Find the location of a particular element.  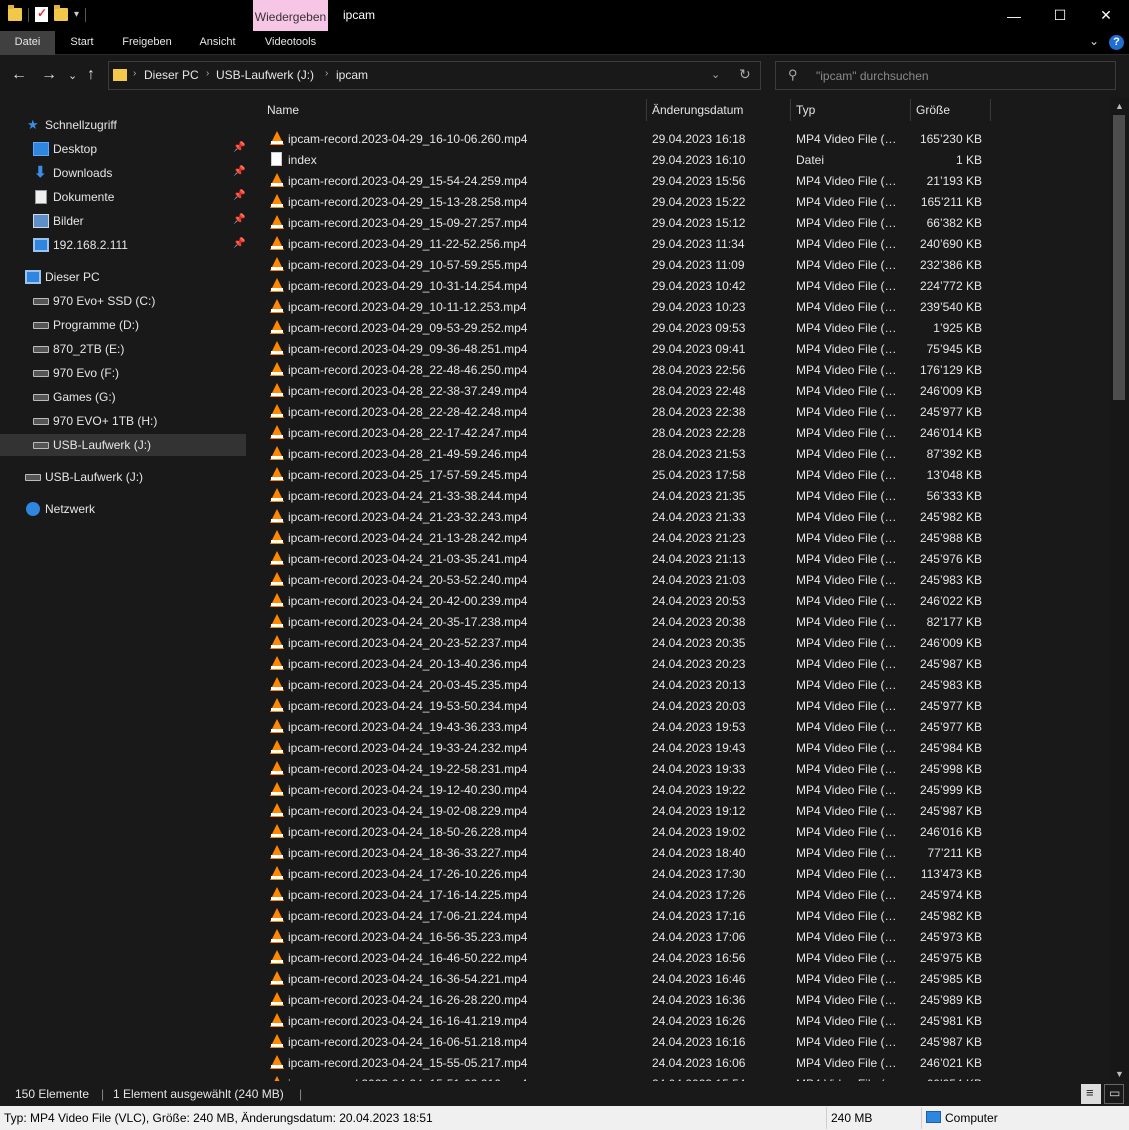

nav-item-drive-d: Programme (D:) is located at coordinates (123, 325).